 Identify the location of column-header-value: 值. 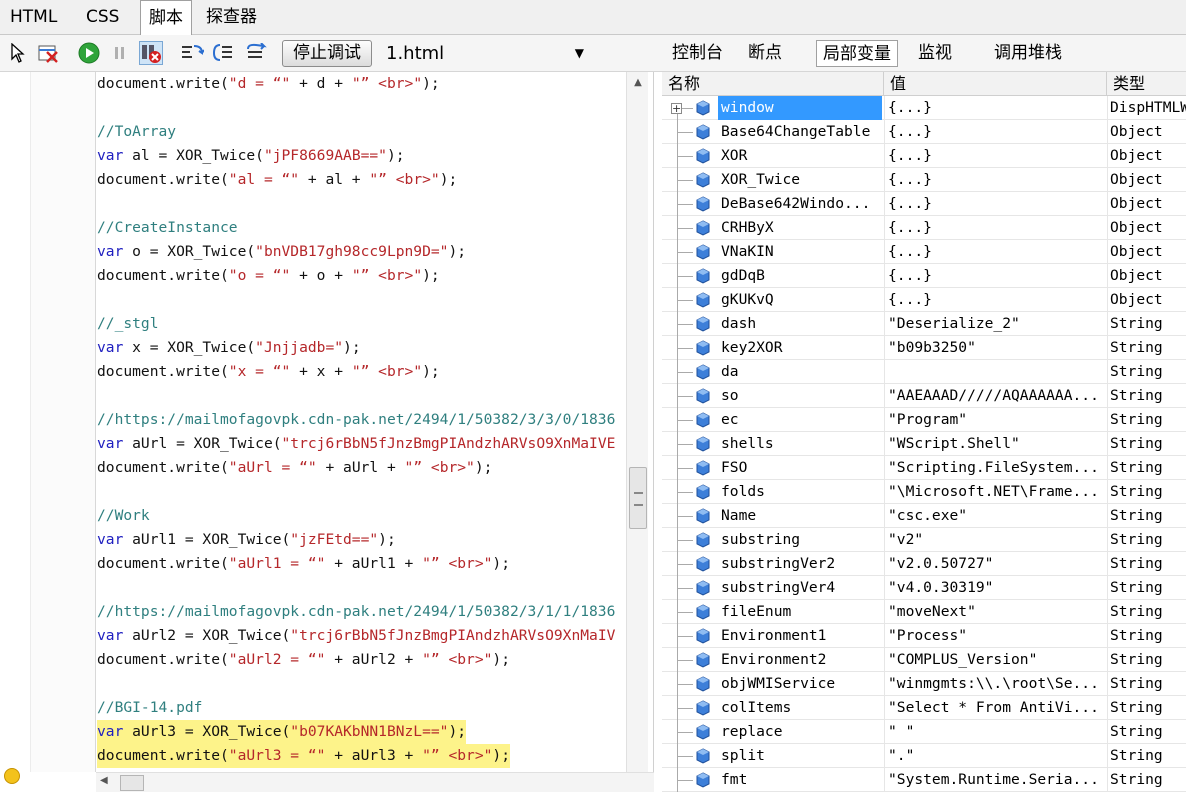
(995, 84).